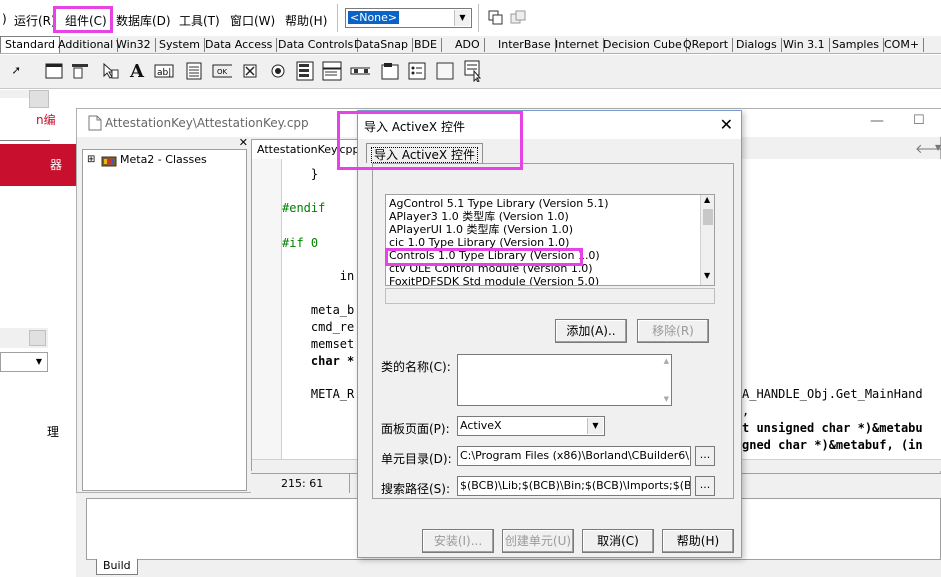  Describe the element at coordinates (417, 71) in the screenshot. I see `radiogroup-icon` at that location.